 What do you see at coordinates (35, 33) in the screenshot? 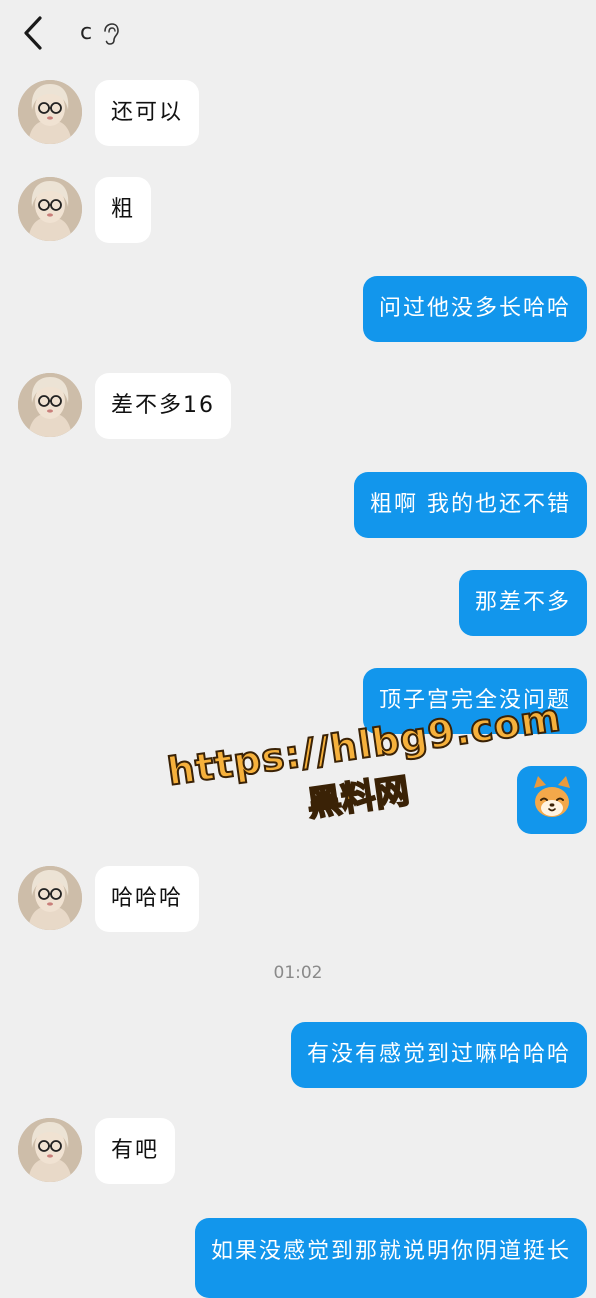
I see `back-chevron-icon` at bounding box center [35, 33].